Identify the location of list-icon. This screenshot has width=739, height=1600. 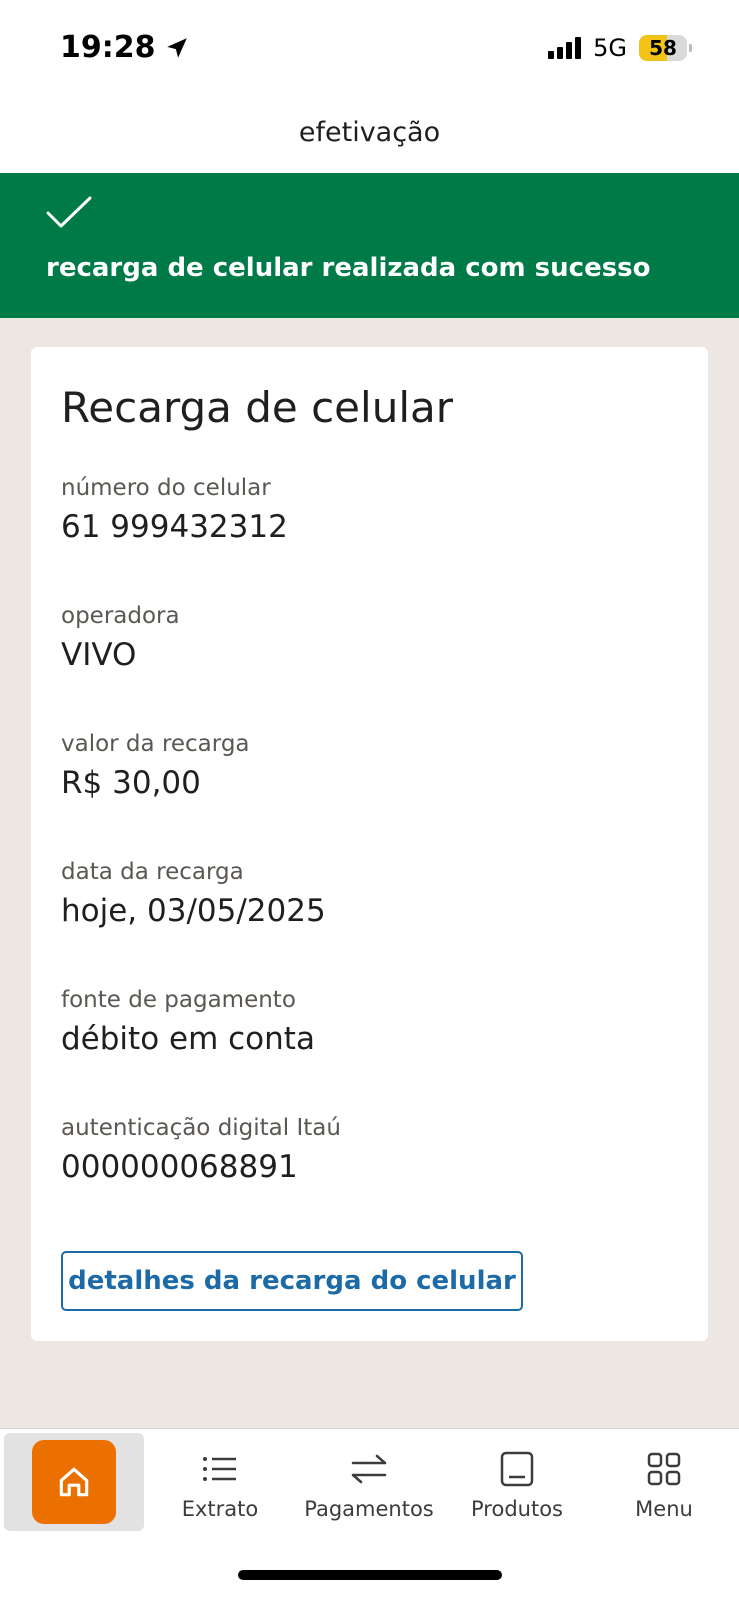
(219, 1469).